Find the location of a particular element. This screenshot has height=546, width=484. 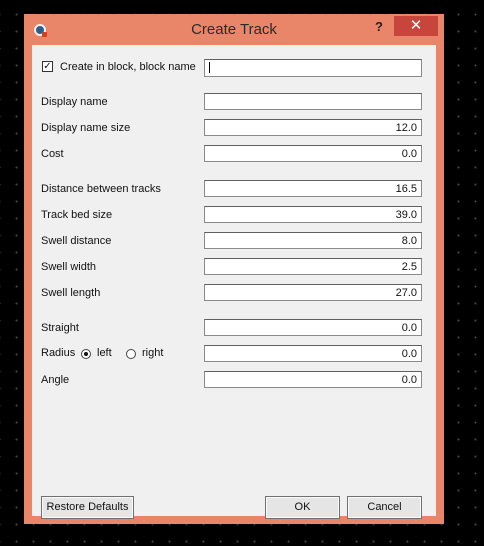

track-bed-size-label: Track bed size is located at coordinates (77, 215).